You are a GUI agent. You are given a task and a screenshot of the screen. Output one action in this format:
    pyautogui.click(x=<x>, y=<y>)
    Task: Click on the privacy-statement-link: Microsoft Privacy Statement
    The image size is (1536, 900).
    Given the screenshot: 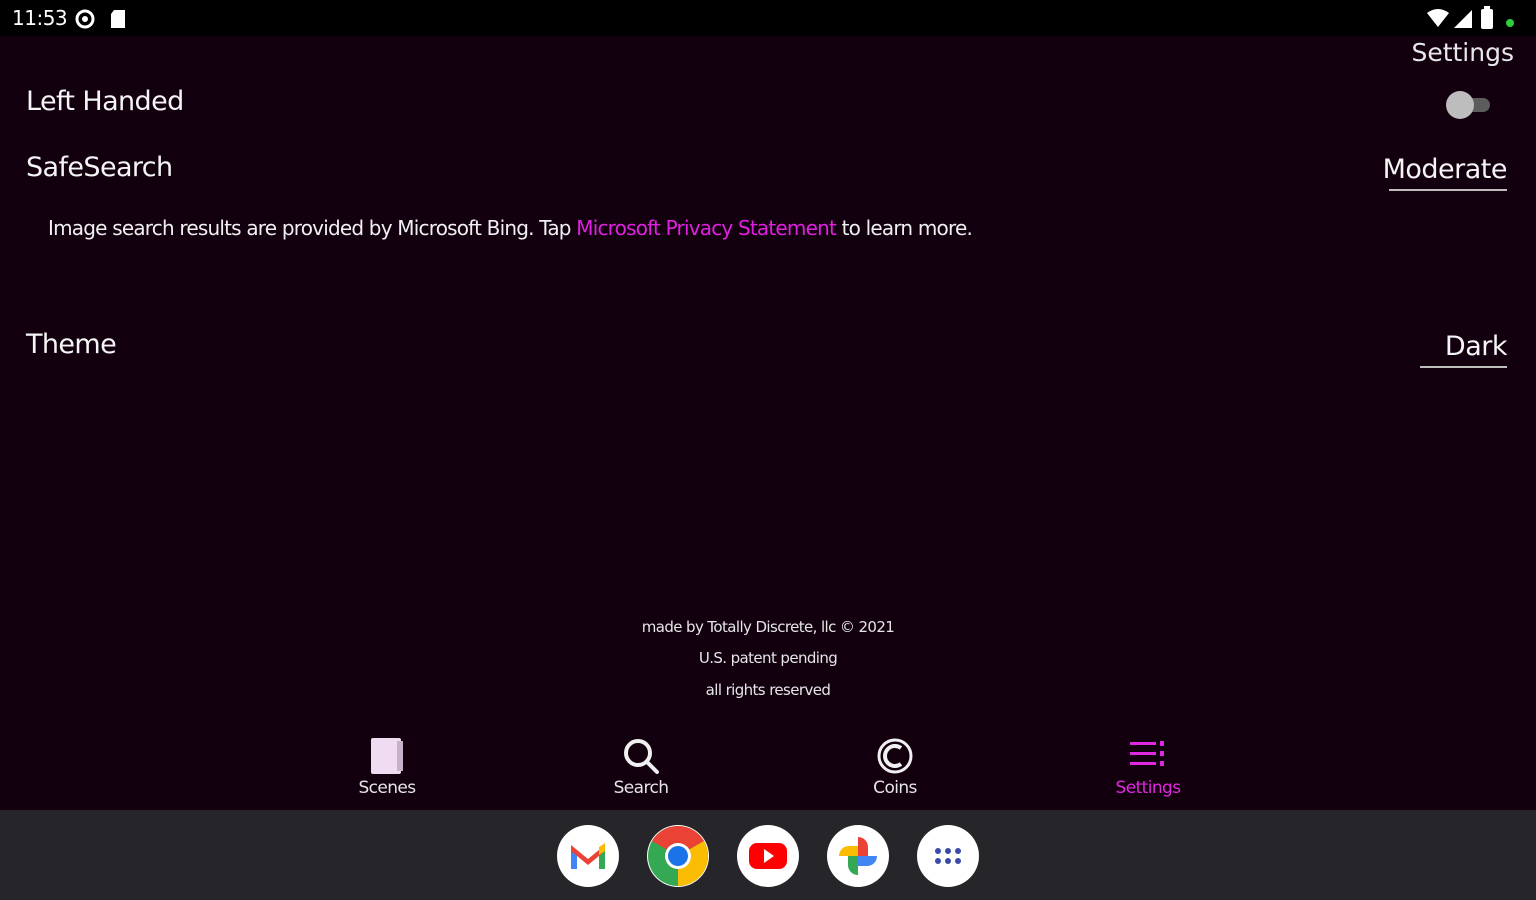 What is the action you would take?
    pyautogui.click(x=706, y=228)
    